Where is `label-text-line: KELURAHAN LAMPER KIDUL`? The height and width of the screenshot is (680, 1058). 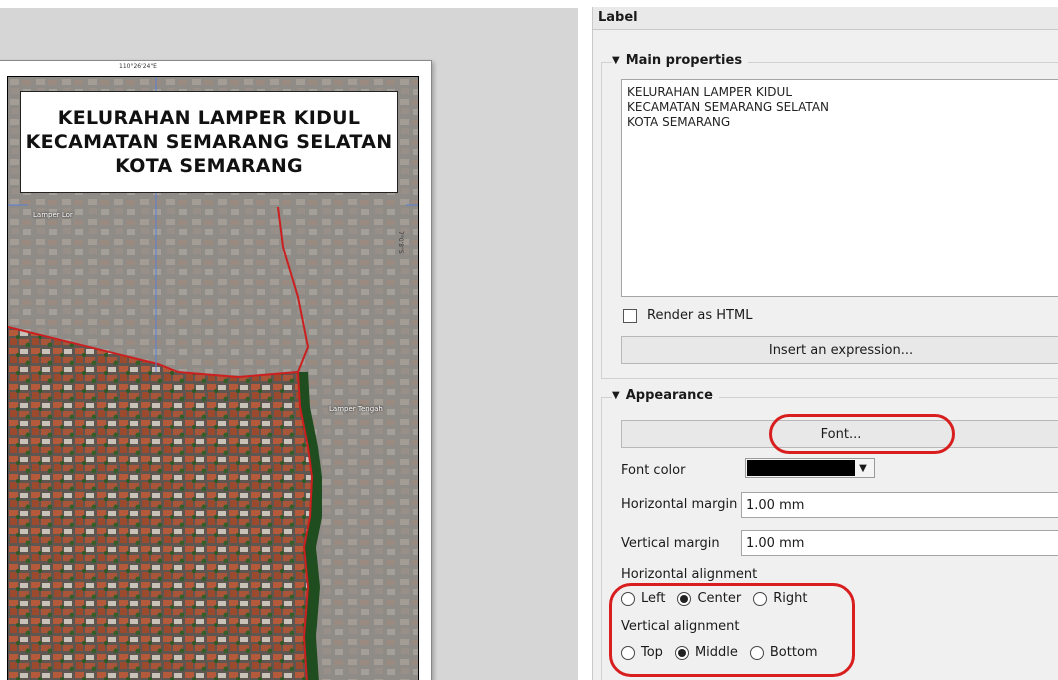 label-text-line: KELURAHAN LAMPER KIDUL is located at coordinates (710, 92).